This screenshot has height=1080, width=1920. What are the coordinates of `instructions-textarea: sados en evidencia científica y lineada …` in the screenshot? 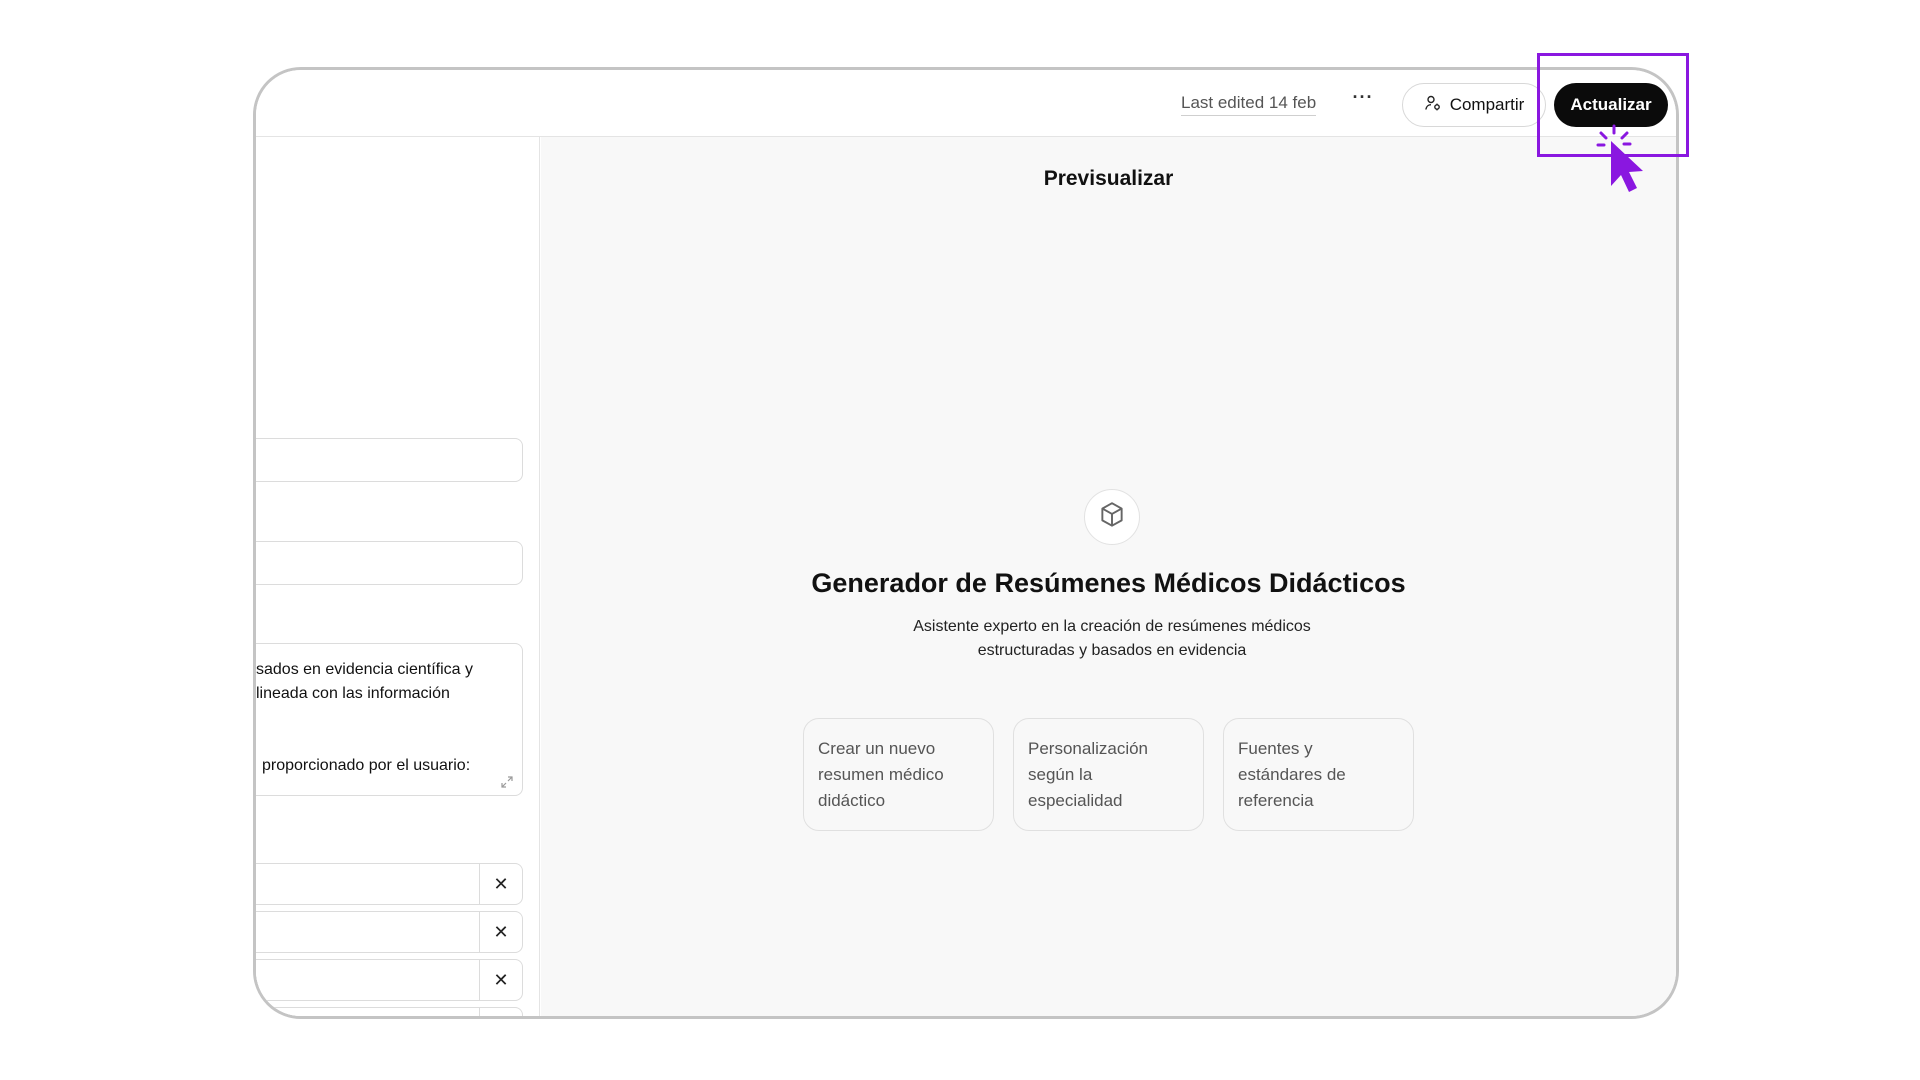 It's located at (389, 719).